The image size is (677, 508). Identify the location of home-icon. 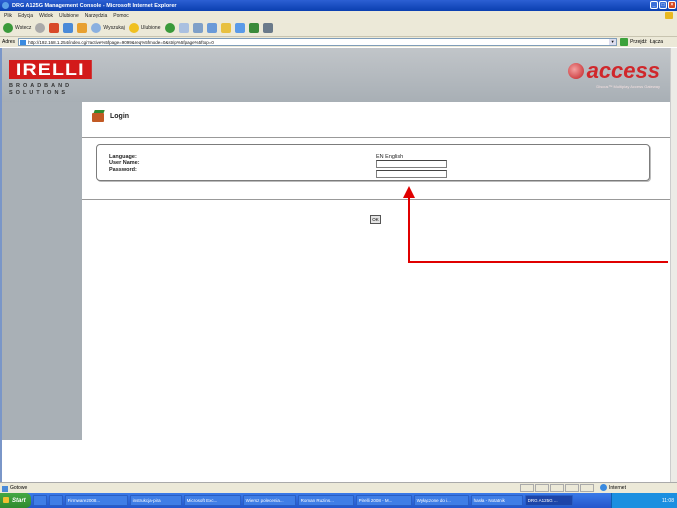
(82, 28).